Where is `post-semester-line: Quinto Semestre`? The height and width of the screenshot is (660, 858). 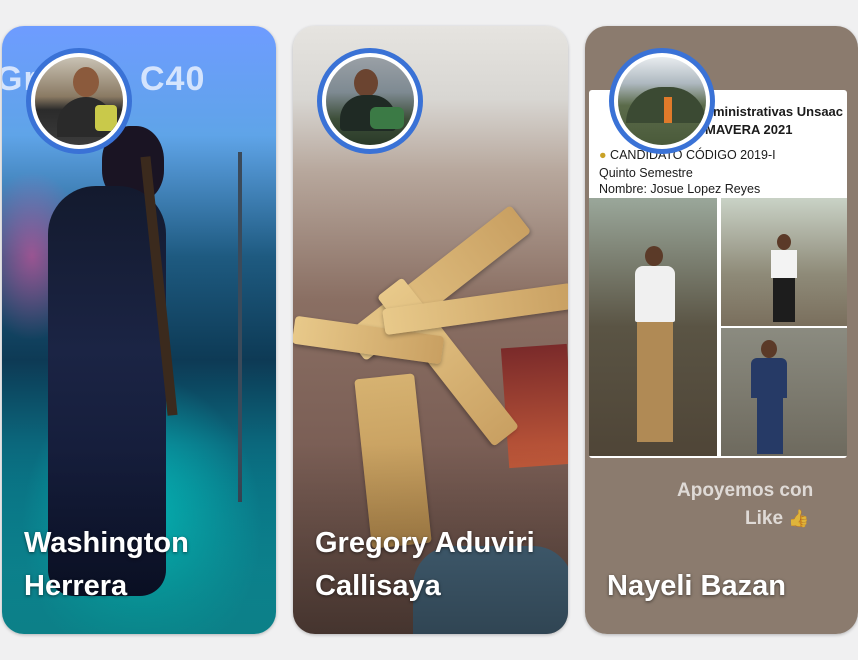 post-semester-line: Quinto Semestre is located at coordinates (646, 173).